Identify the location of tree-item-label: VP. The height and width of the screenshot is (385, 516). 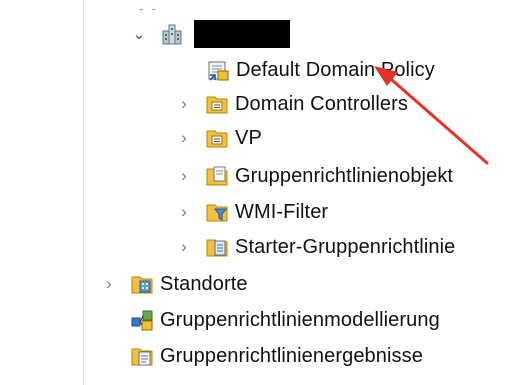
(248, 138).